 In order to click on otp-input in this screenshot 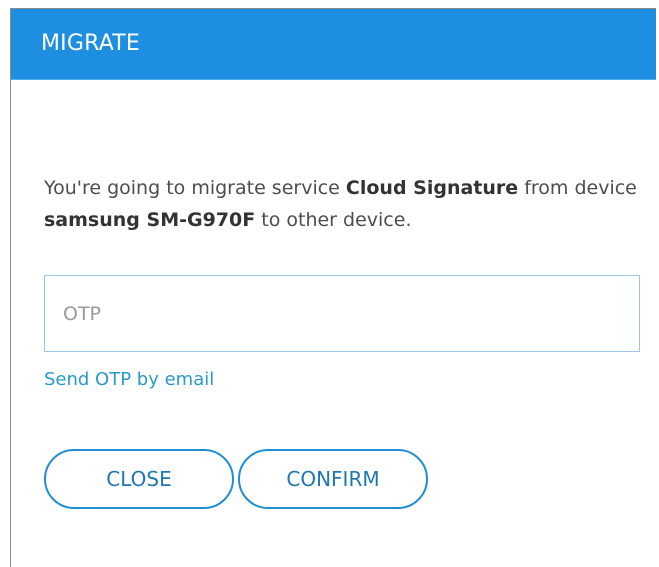, I will do `click(342, 313)`.